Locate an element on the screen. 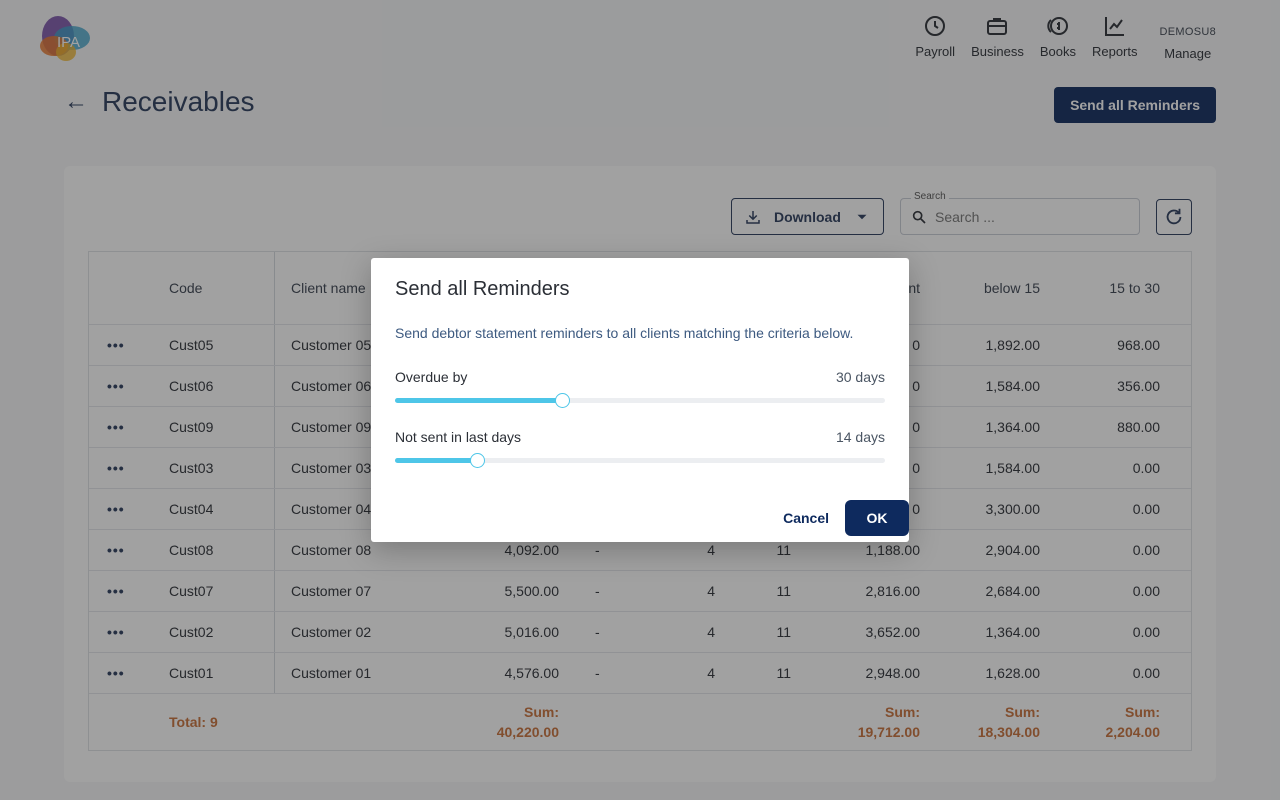 This screenshot has height=800, width=1280. overdue-label: Overdue by is located at coordinates (431, 377).